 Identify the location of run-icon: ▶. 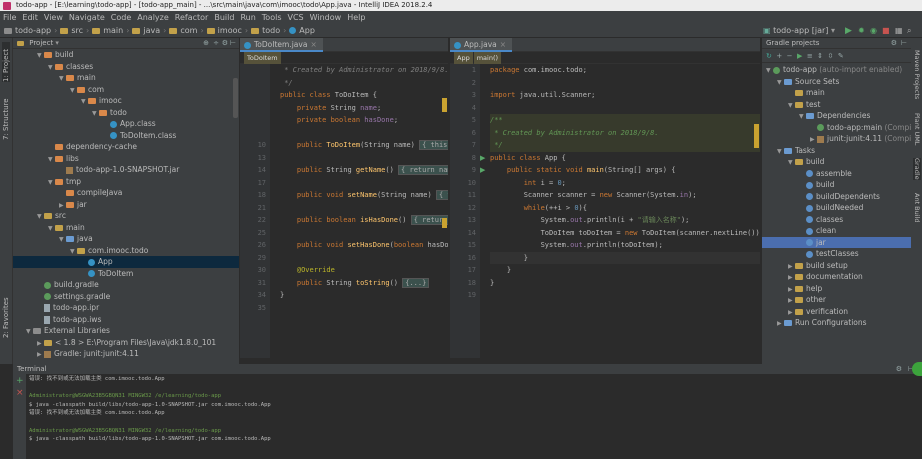
(848, 31).